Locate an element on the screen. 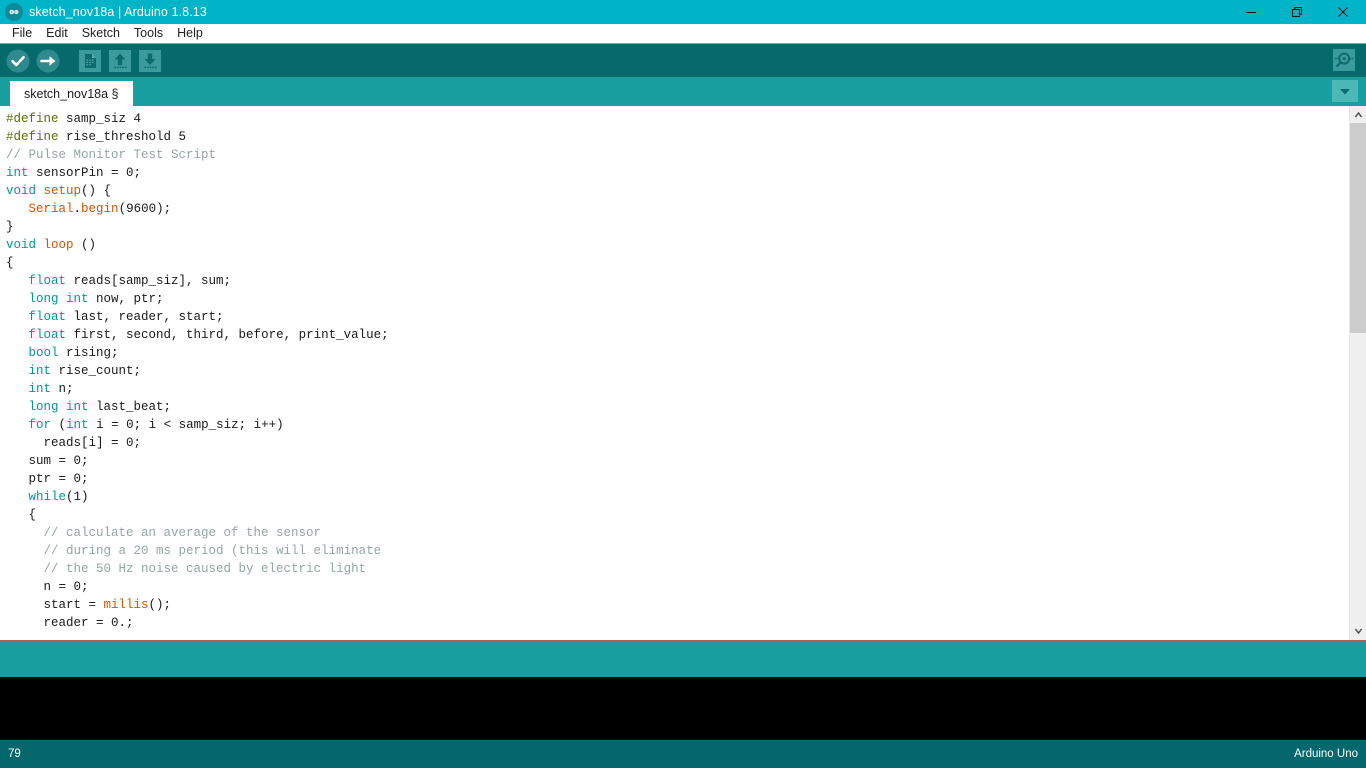 The image size is (1366, 768). verify-button is located at coordinates (18, 61).